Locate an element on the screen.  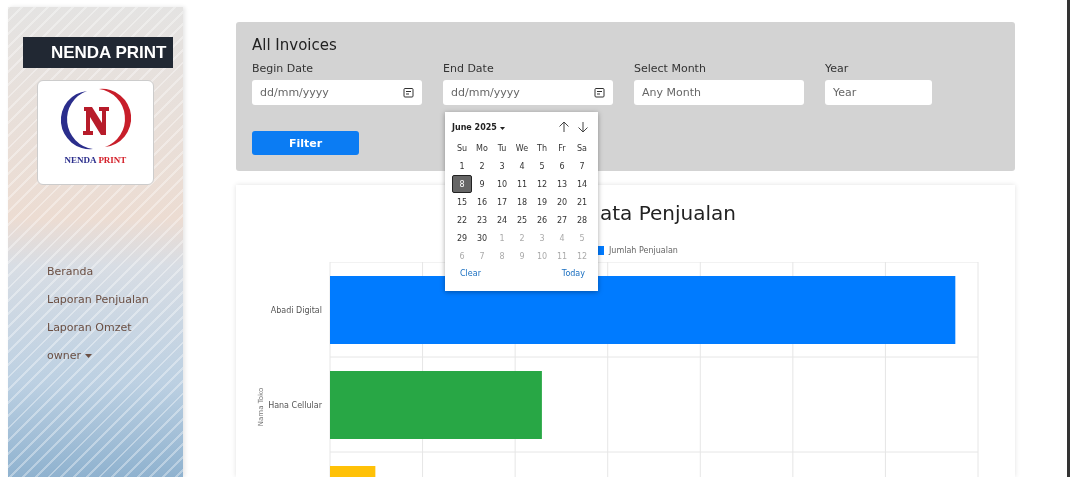
calendar-day: 28 is located at coordinates (582, 220).